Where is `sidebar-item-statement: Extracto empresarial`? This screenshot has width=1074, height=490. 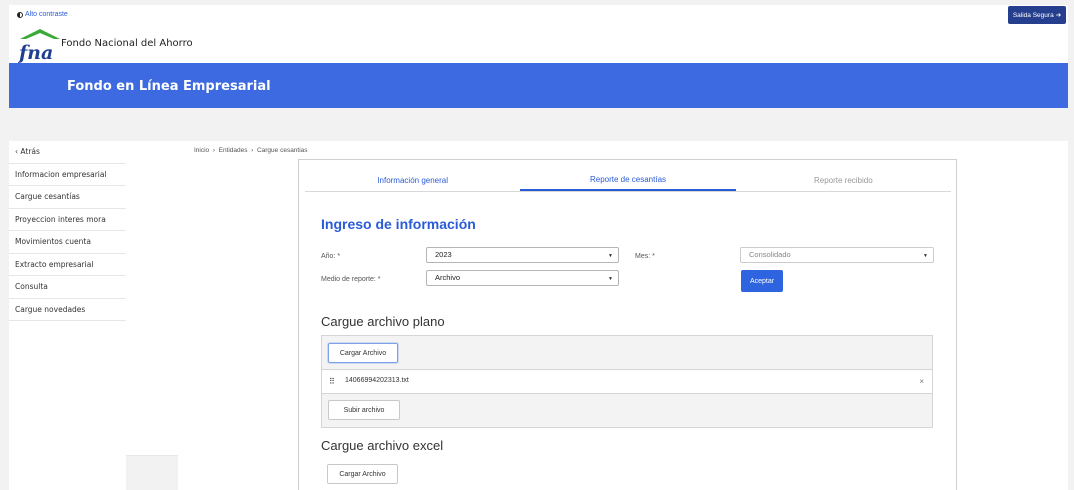 sidebar-item-statement: Extracto empresarial is located at coordinates (67, 265).